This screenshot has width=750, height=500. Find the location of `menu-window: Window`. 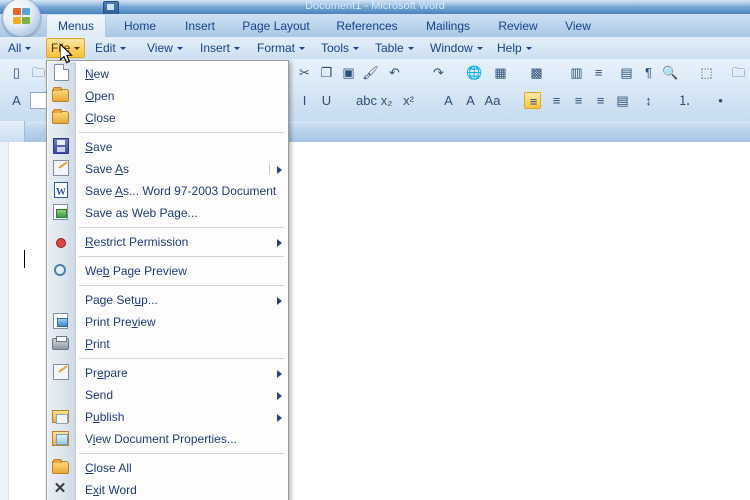

menu-window: Window is located at coordinates (456, 48).